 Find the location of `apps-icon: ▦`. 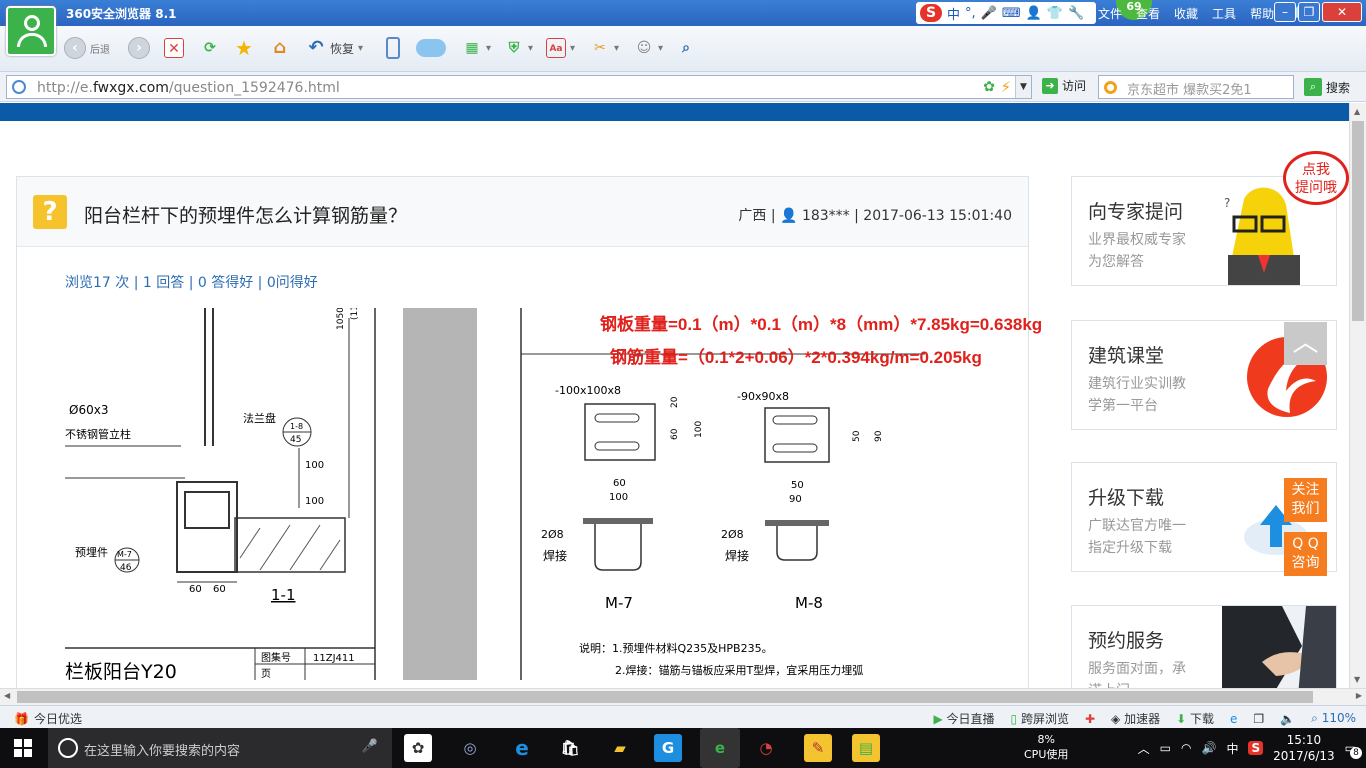

apps-icon: ▦ is located at coordinates (472, 48).